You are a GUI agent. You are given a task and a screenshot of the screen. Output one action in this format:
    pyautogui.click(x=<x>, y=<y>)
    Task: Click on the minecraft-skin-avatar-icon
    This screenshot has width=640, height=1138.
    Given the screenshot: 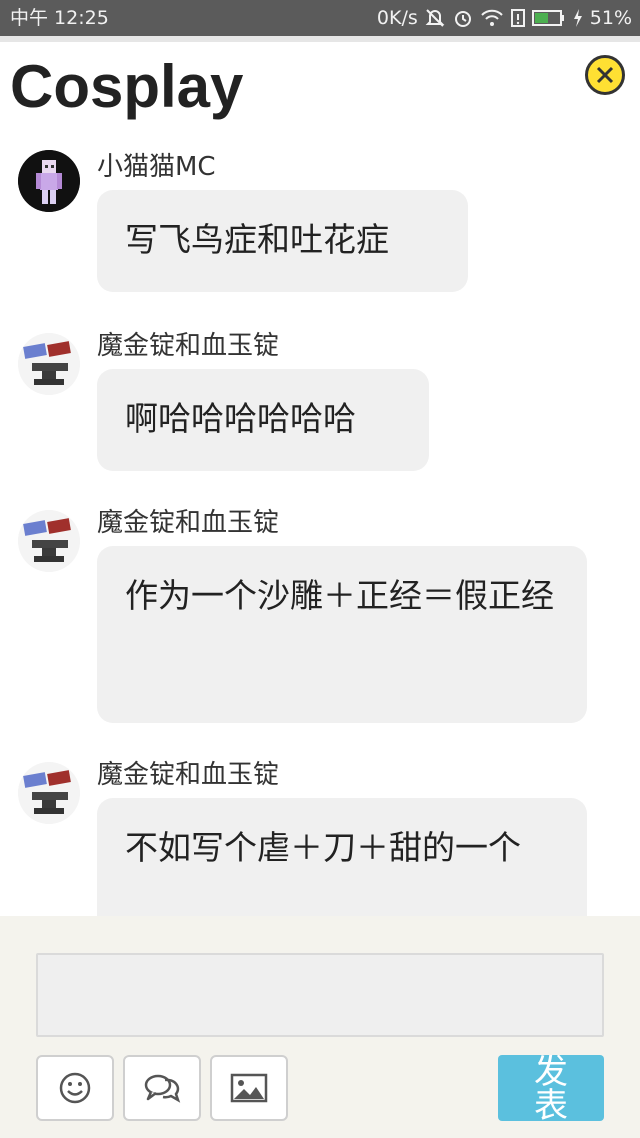 What is the action you would take?
    pyautogui.click(x=49, y=181)
    